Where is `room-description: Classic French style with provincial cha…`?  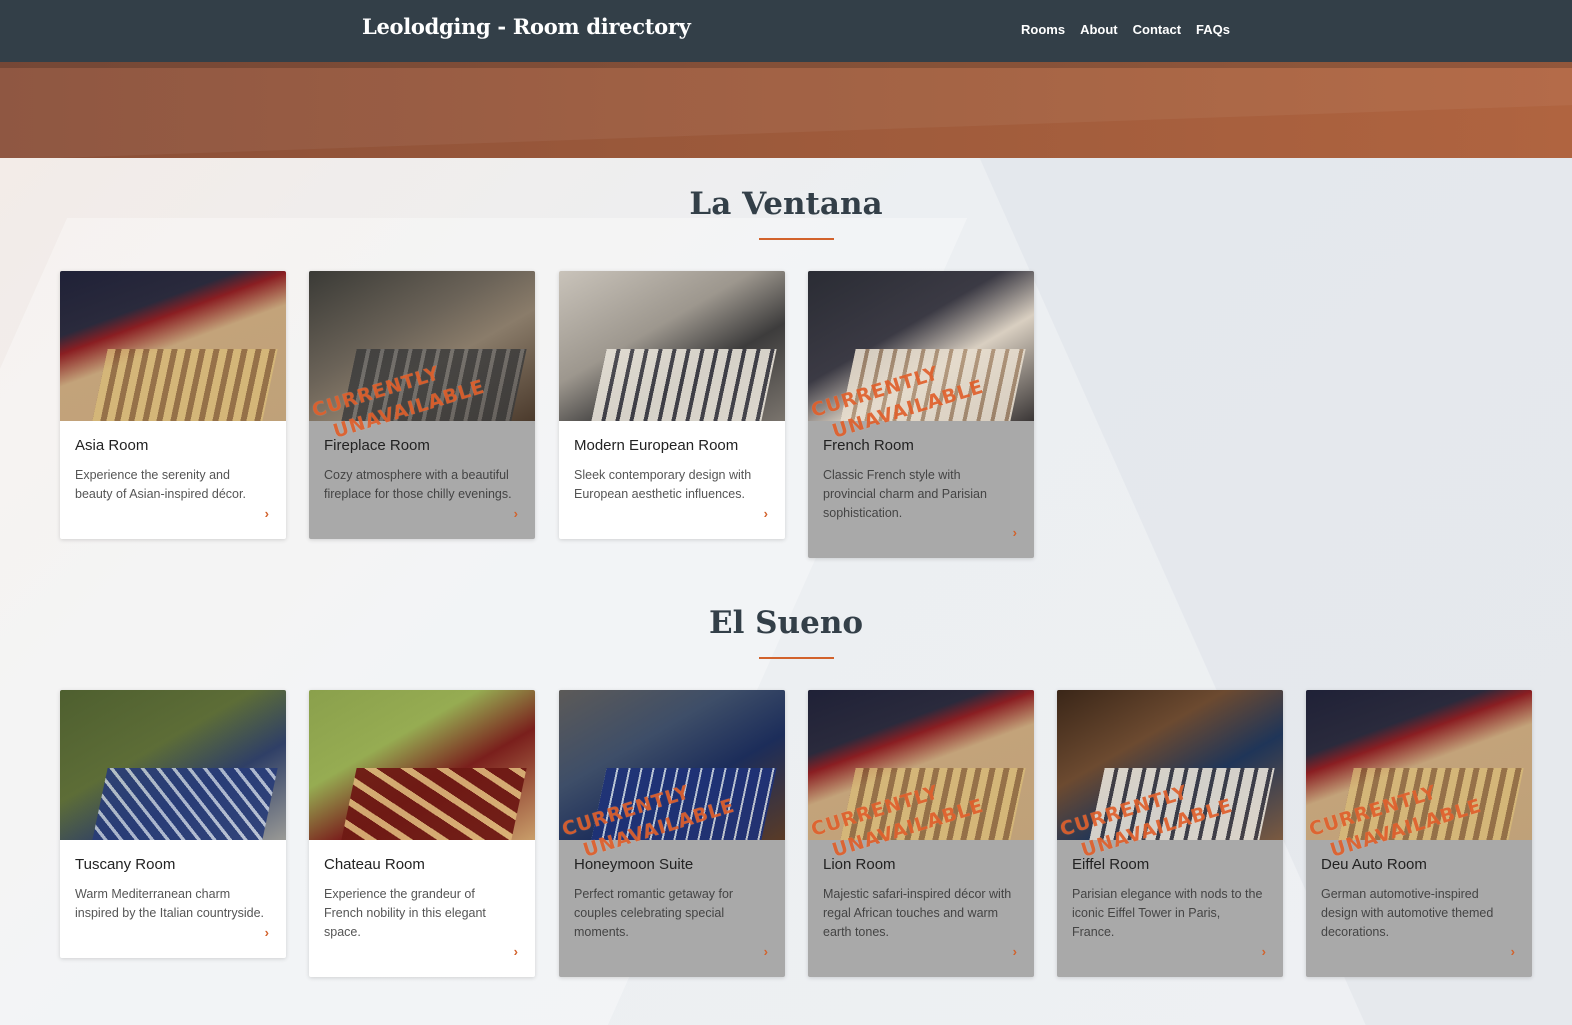
room-description: Classic French style with provincial cha… is located at coordinates (905, 494).